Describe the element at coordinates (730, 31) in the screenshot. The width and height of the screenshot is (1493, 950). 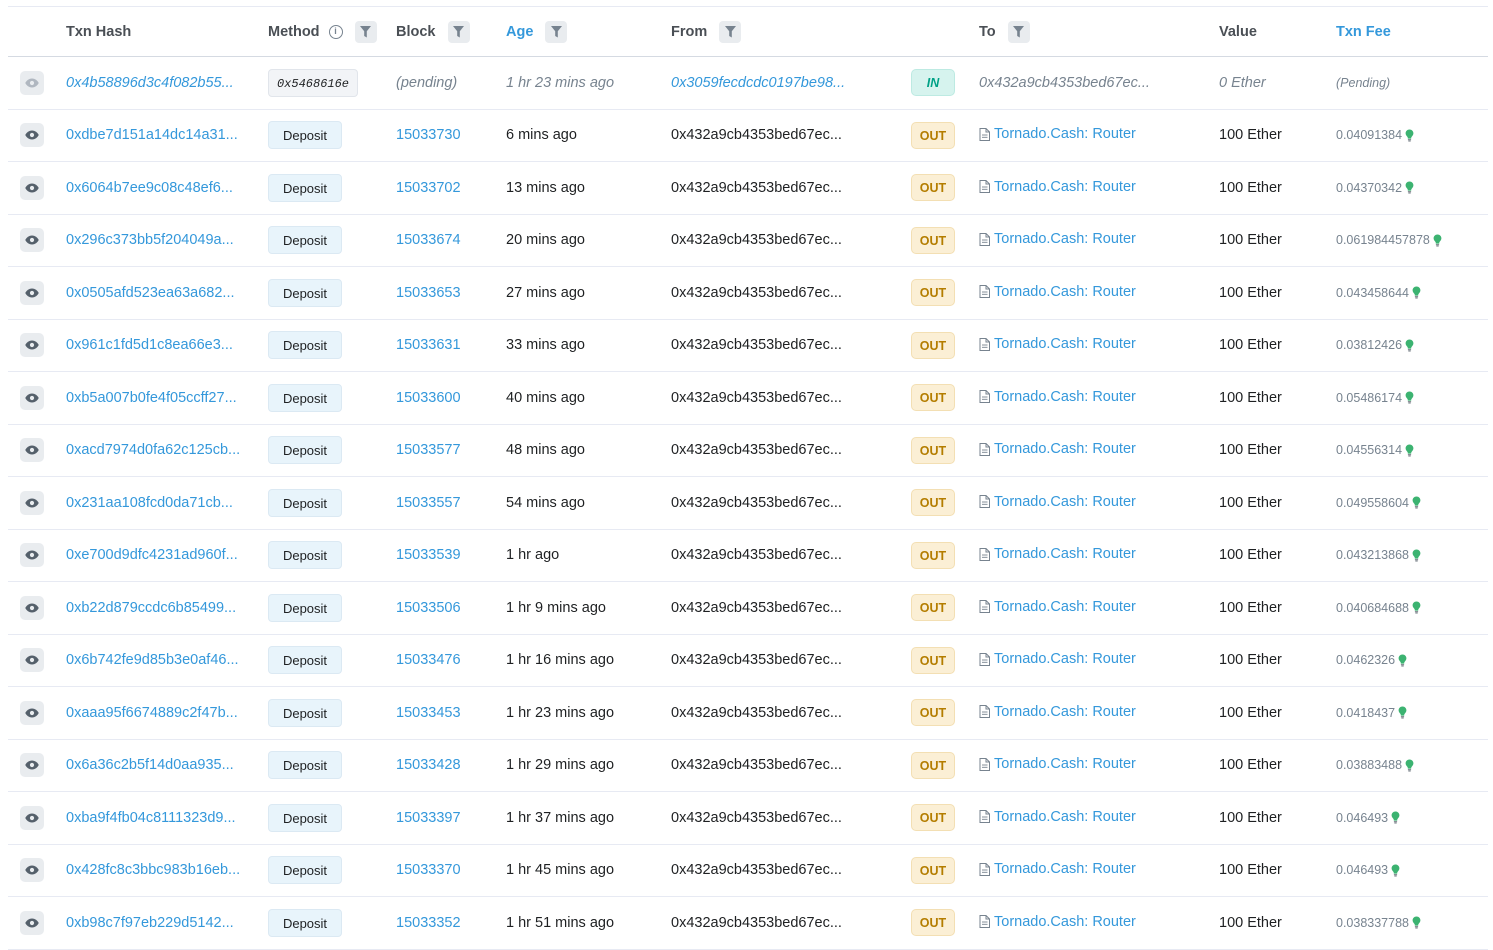
I see `from-filter-button` at that location.